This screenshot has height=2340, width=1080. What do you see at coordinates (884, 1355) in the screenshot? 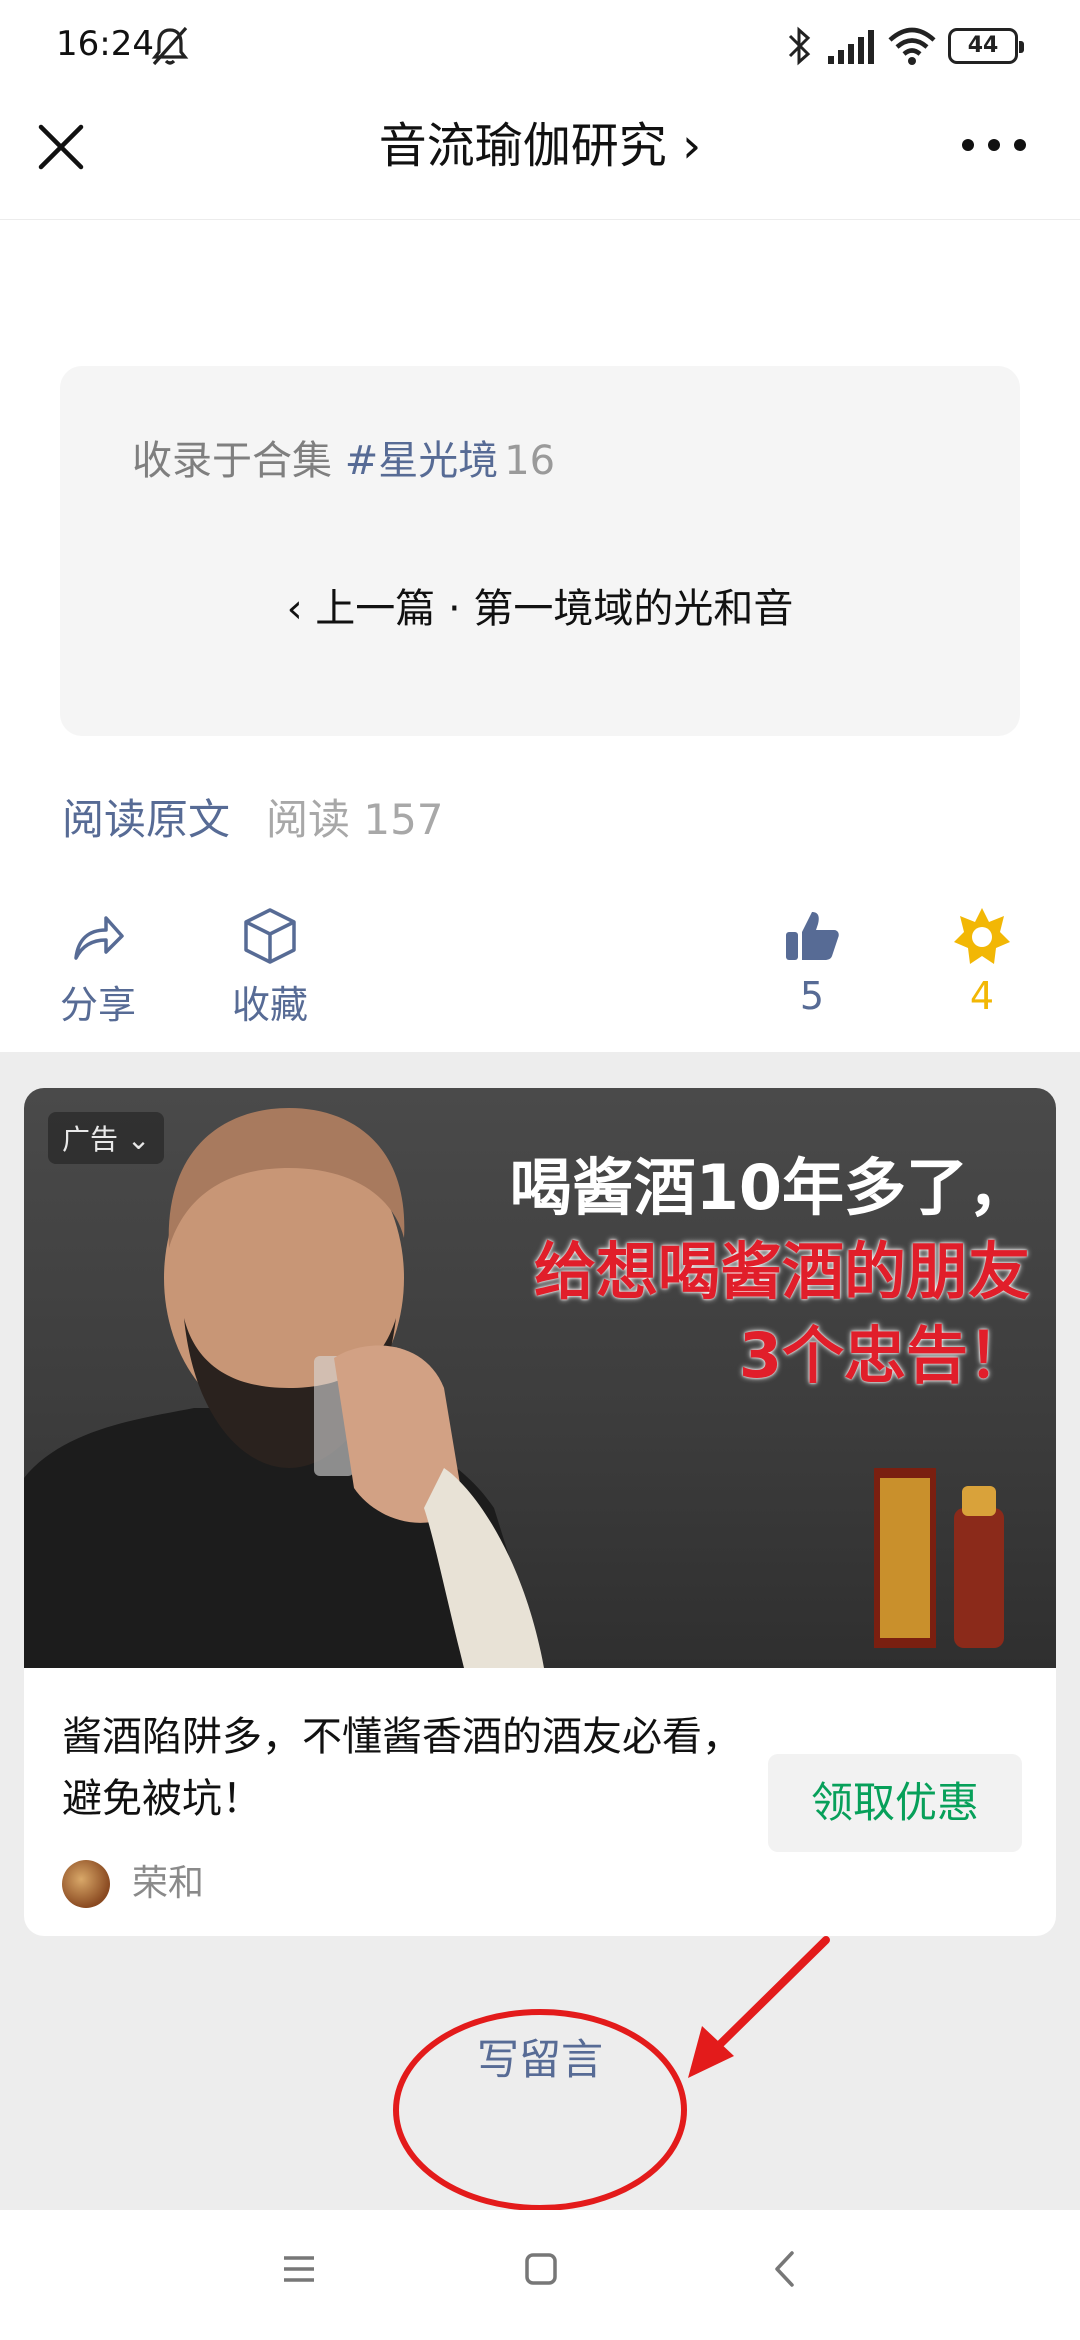
I see `ad-headline-line3: 3个忠告！` at bounding box center [884, 1355].